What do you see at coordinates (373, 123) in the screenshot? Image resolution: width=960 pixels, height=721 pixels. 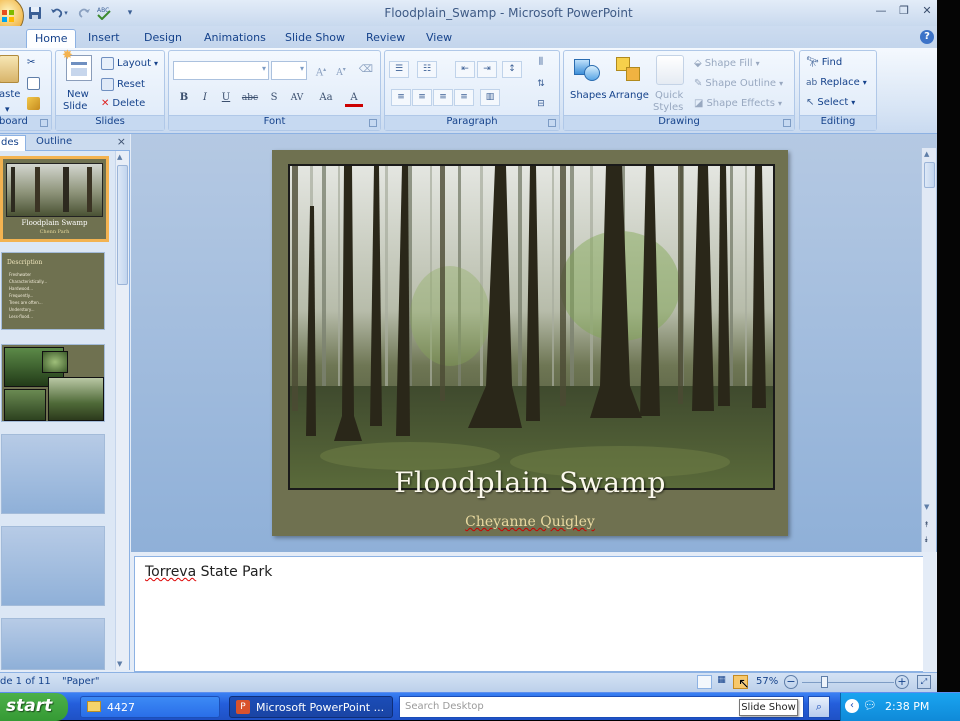 I see `font-launcher-icon` at bounding box center [373, 123].